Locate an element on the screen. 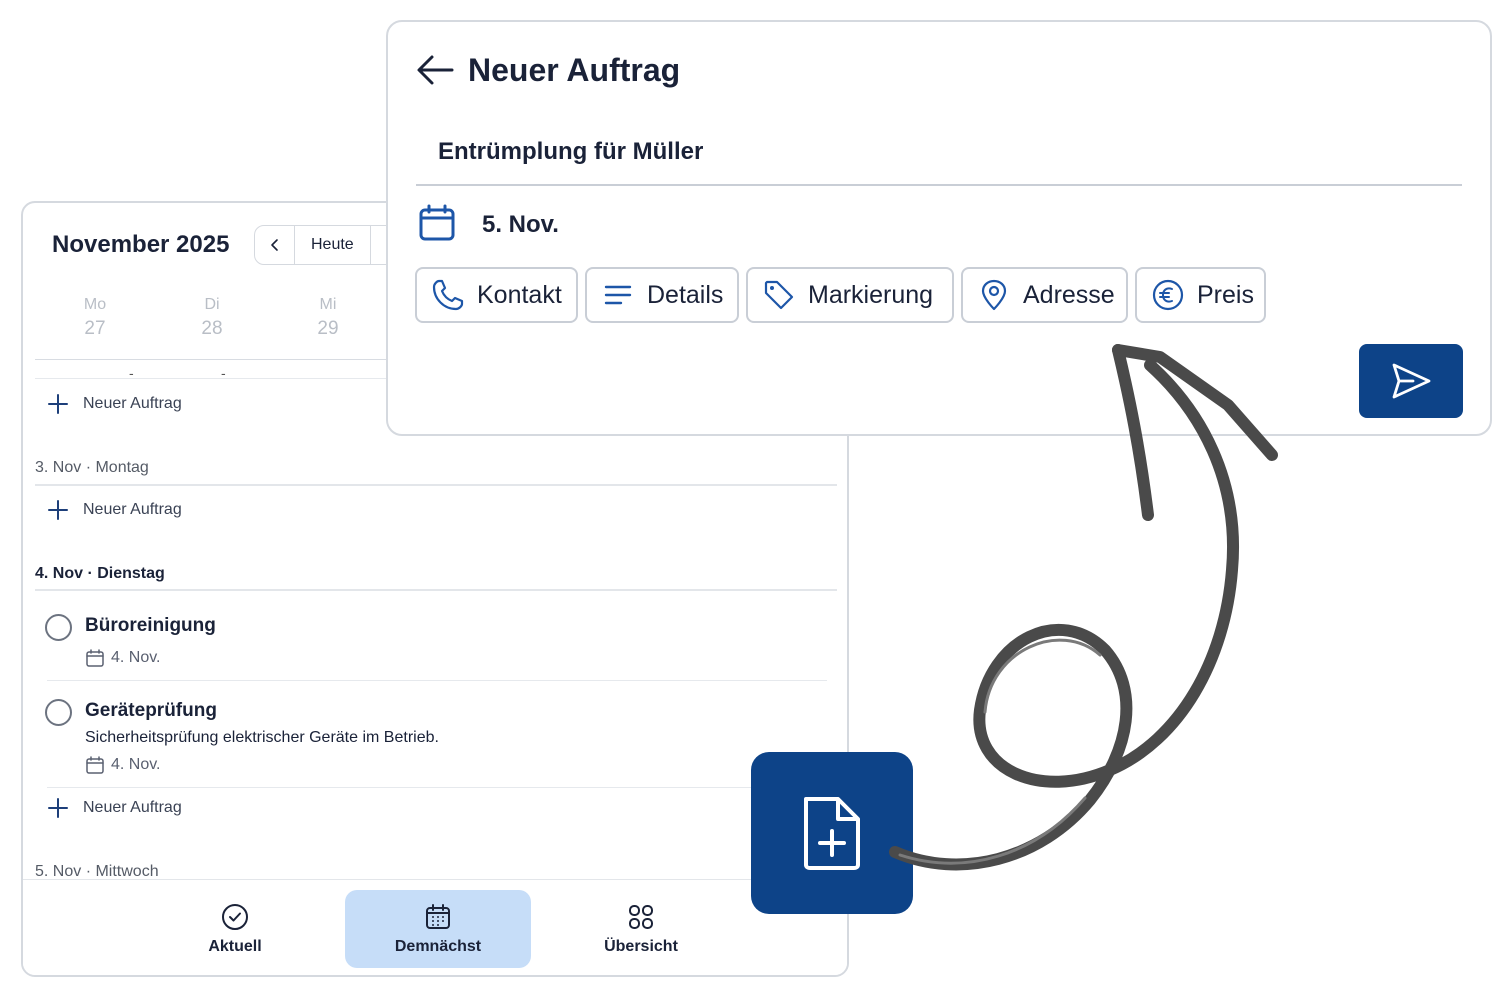  price-chip: Preis is located at coordinates (1200, 295).